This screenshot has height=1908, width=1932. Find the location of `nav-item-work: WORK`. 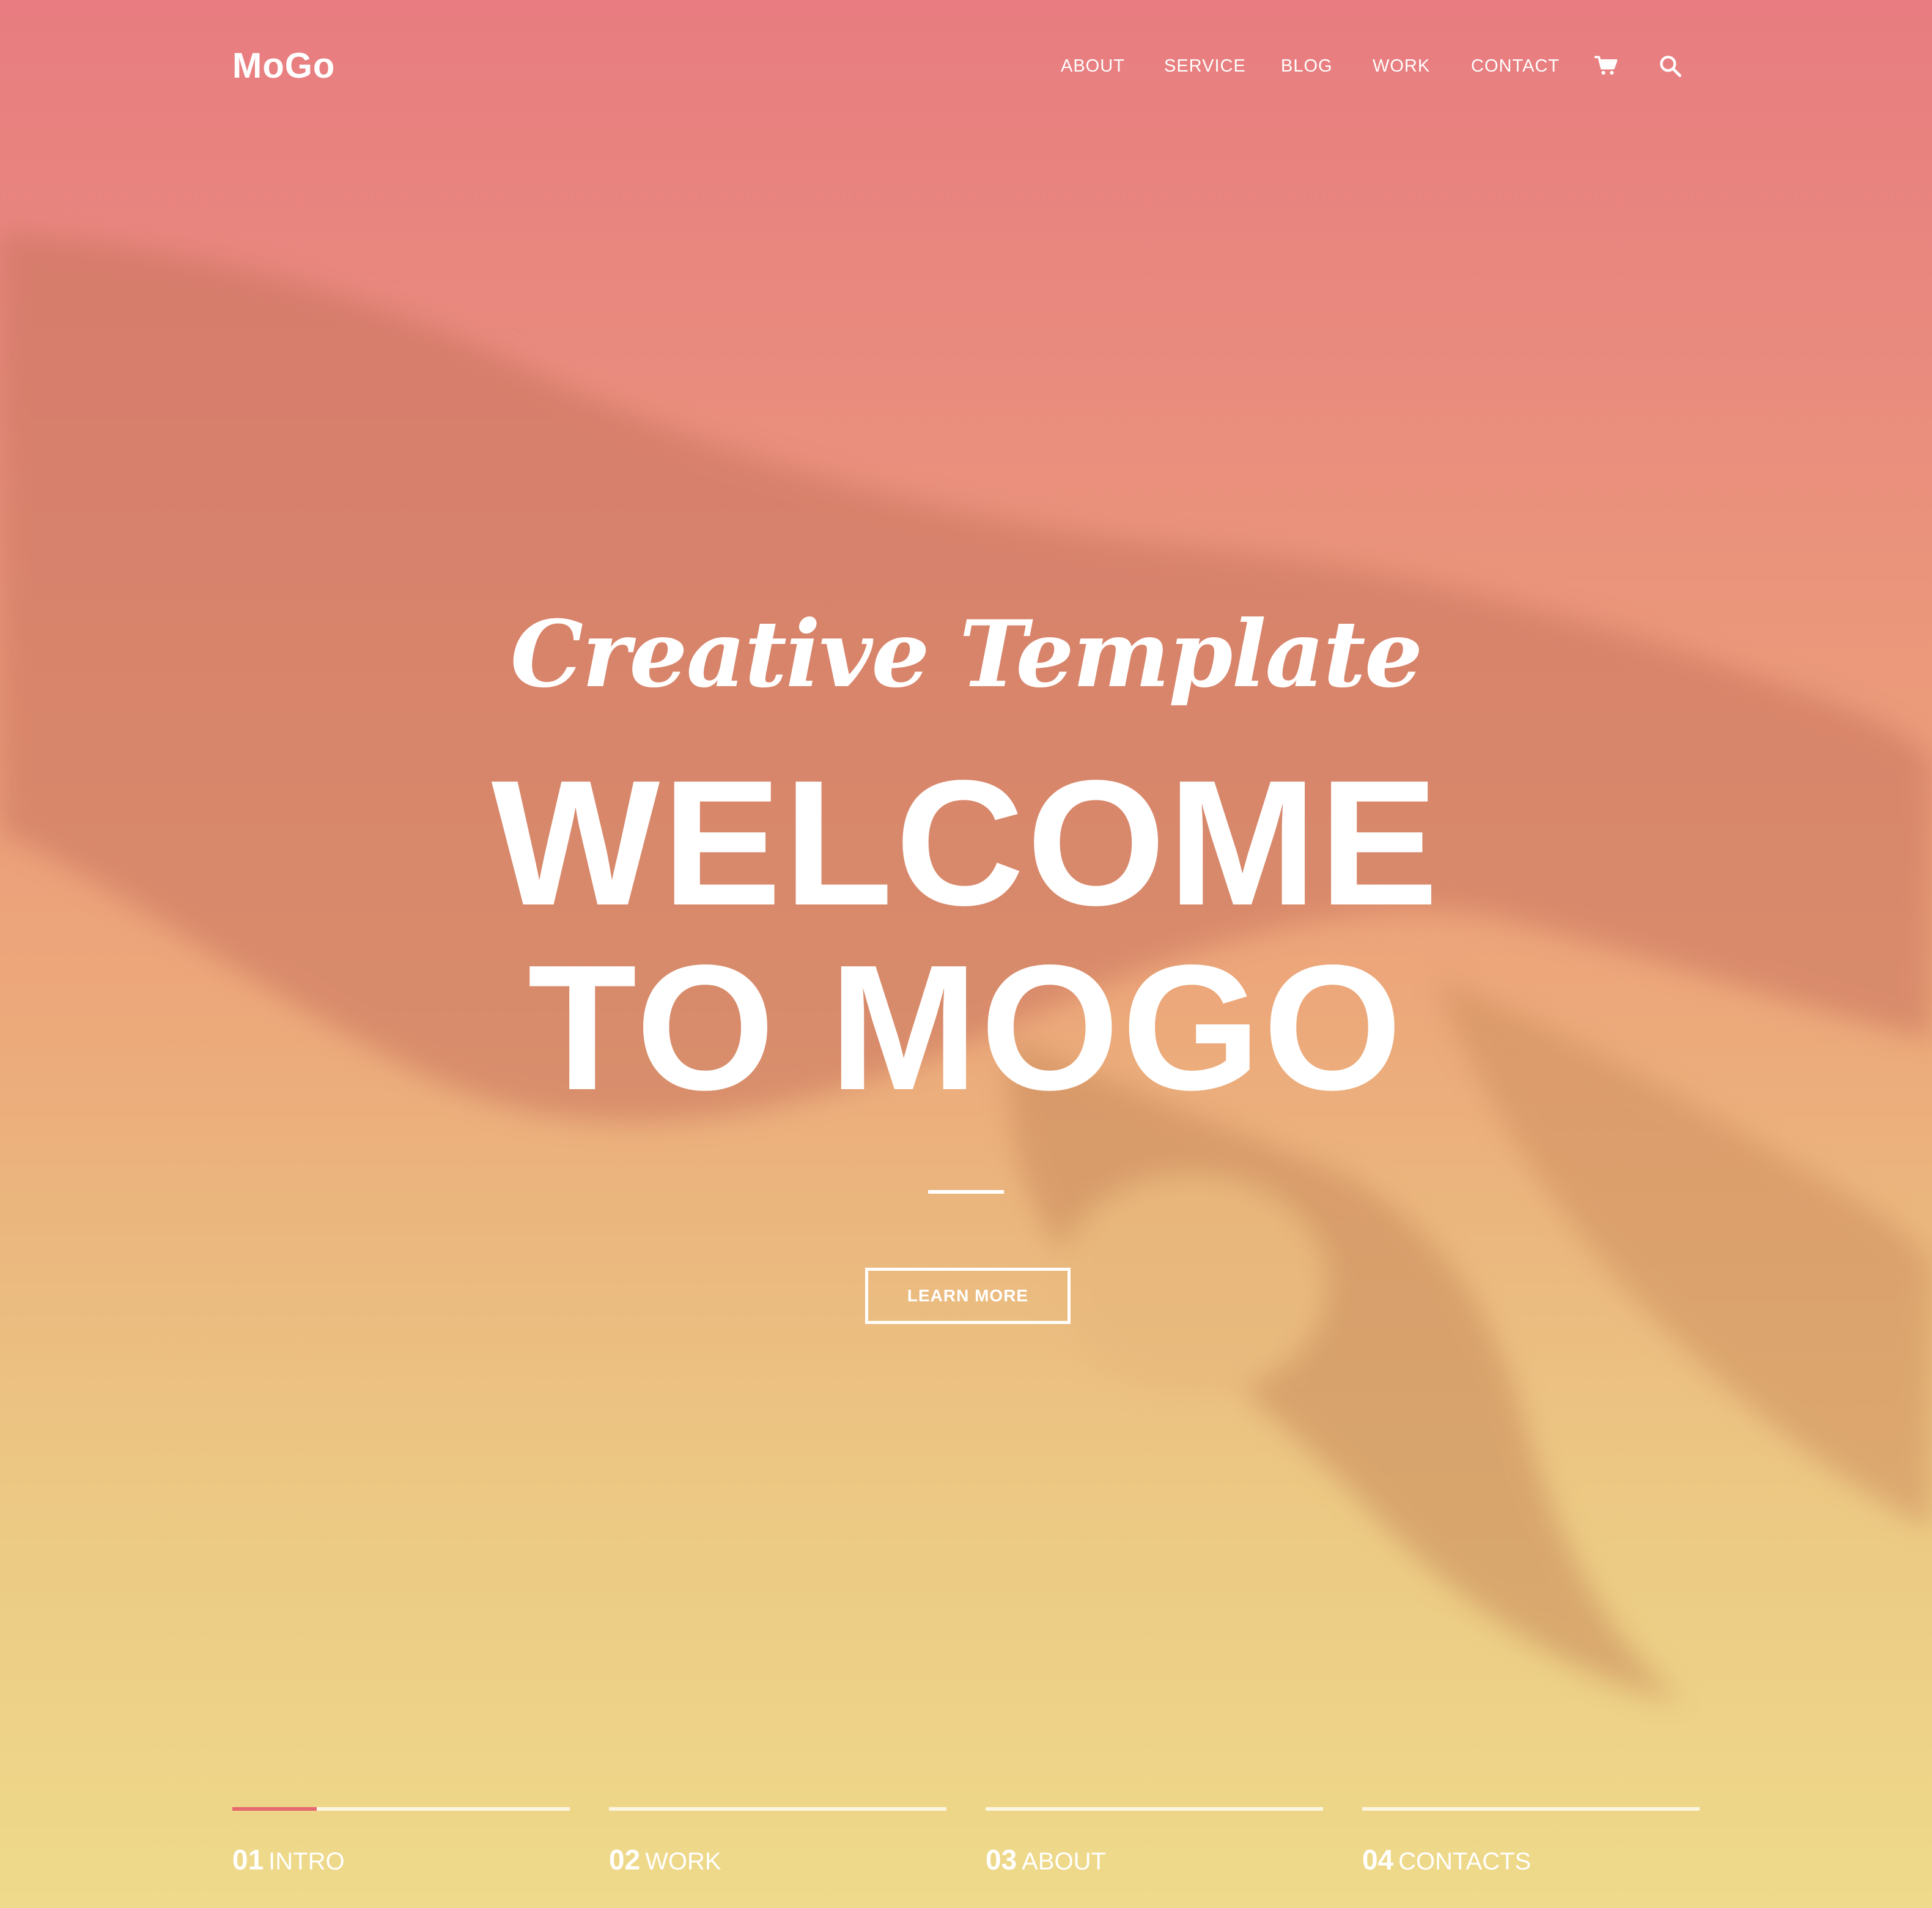

nav-item-work: WORK is located at coordinates (1401, 66).